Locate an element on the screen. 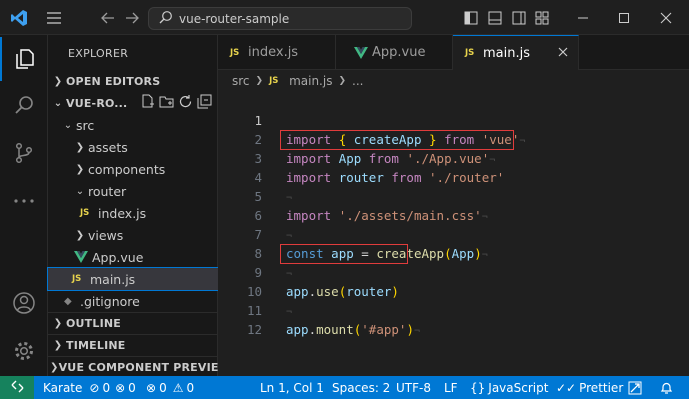  tree-label: index.js is located at coordinates (122, 213).